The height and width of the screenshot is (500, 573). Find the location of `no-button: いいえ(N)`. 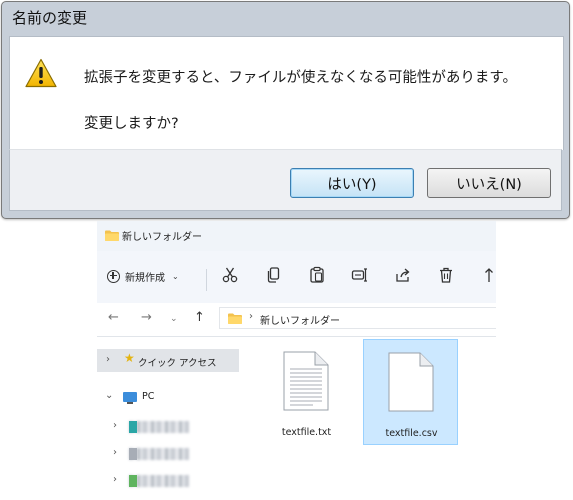

no-button: いいえ(N) is located at coordinates (489, 183).